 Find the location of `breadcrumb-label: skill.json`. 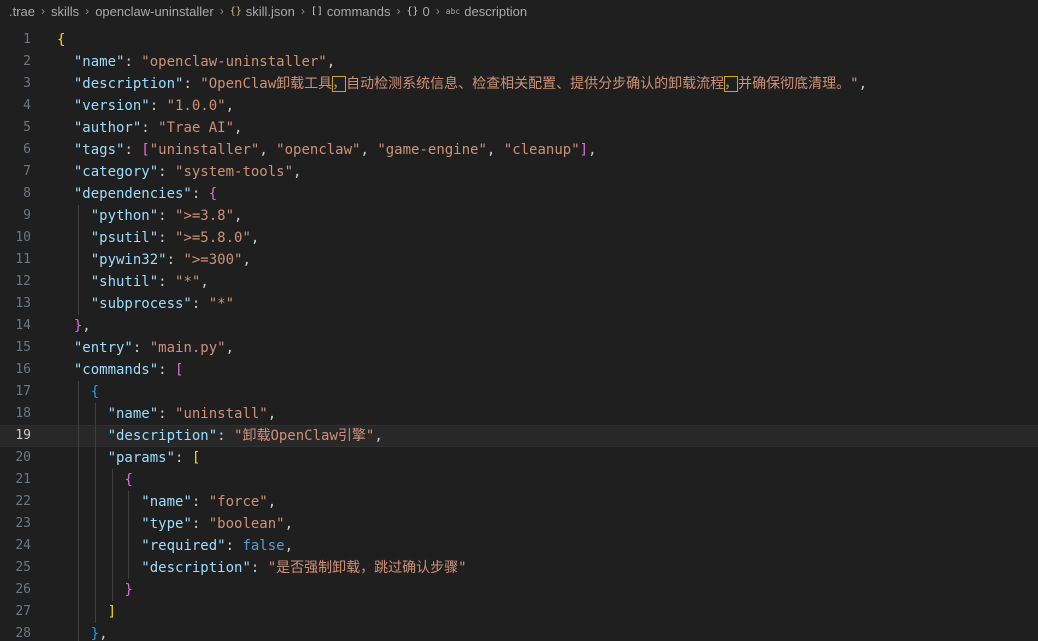

breadcrumb-label: skill.json is located at coordinates (270, 11).